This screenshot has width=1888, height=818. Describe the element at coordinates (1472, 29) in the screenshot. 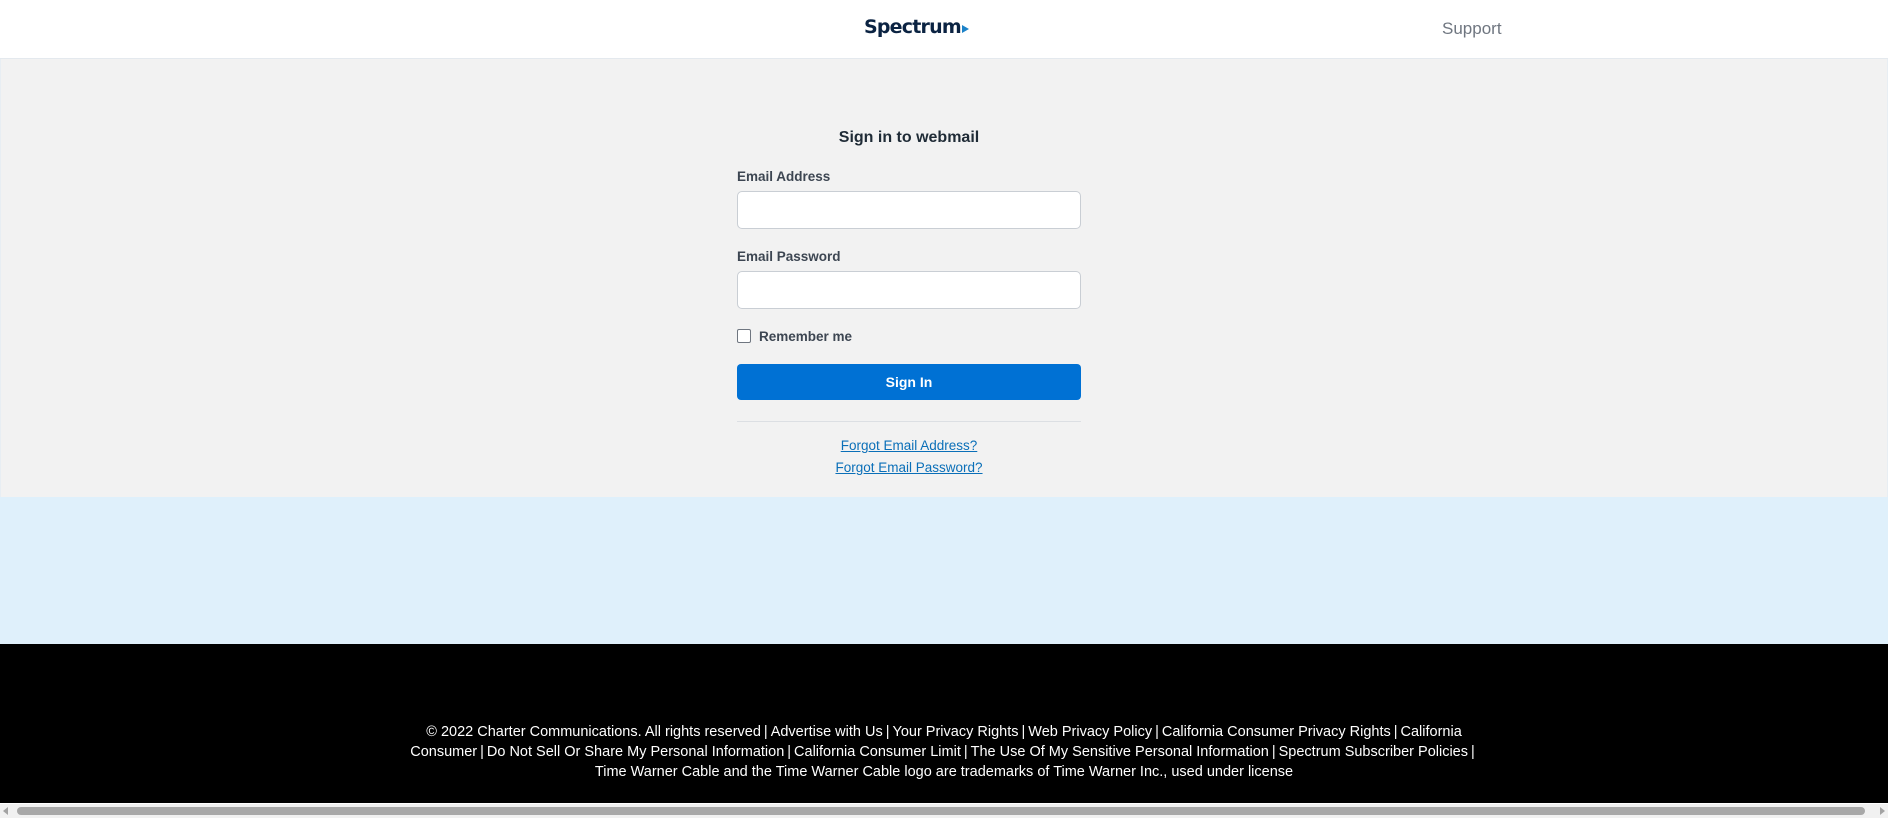

I see `support-link: Support` at that location.